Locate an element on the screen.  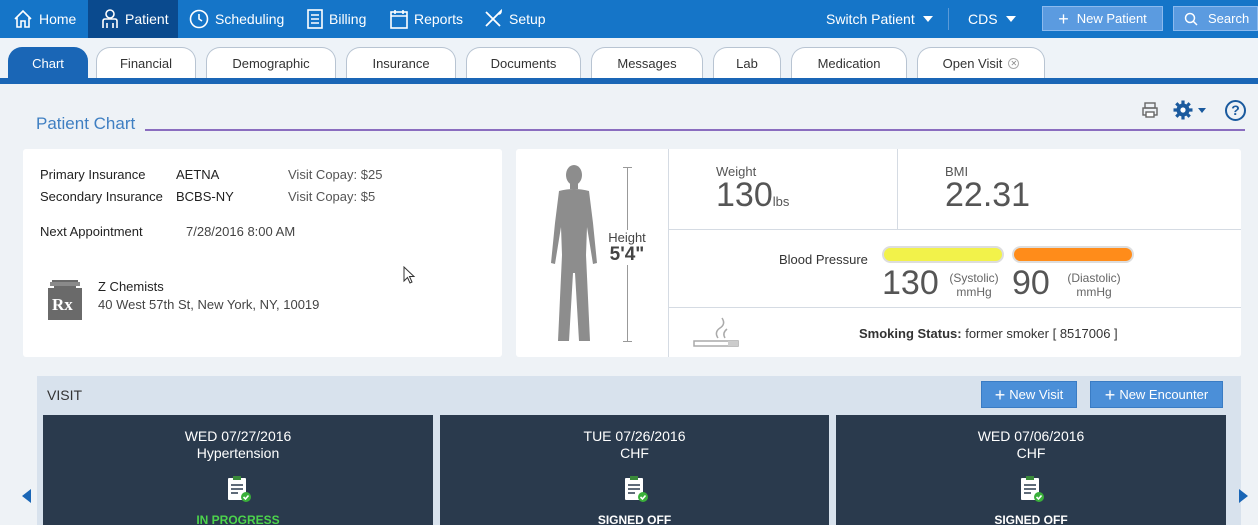
height-ruler-top is located at coordinates (627, 167).